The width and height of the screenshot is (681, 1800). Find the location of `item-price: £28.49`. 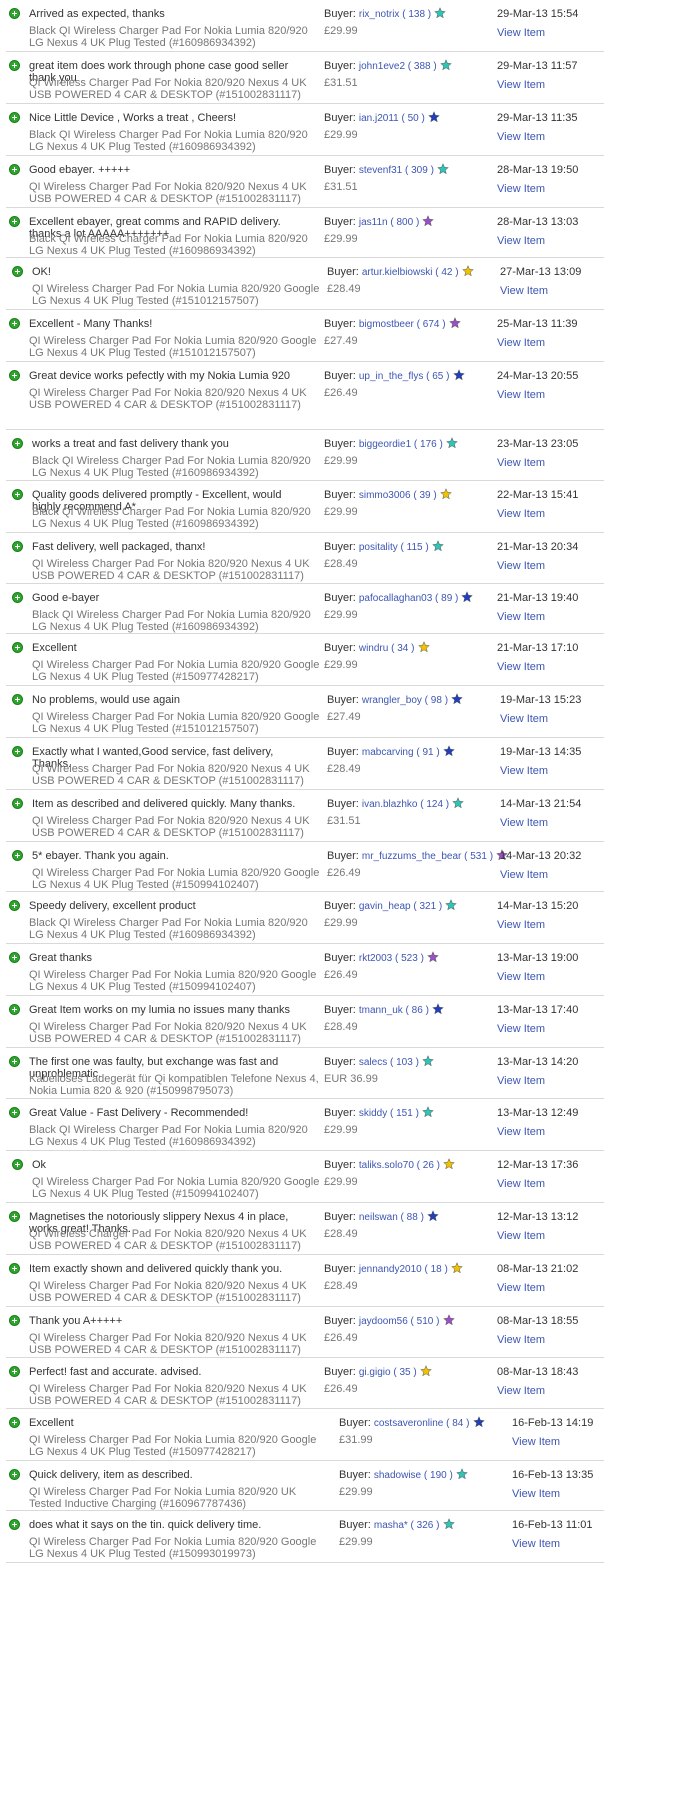

item-price: £28.49 is located at coordinates (341, 1286).